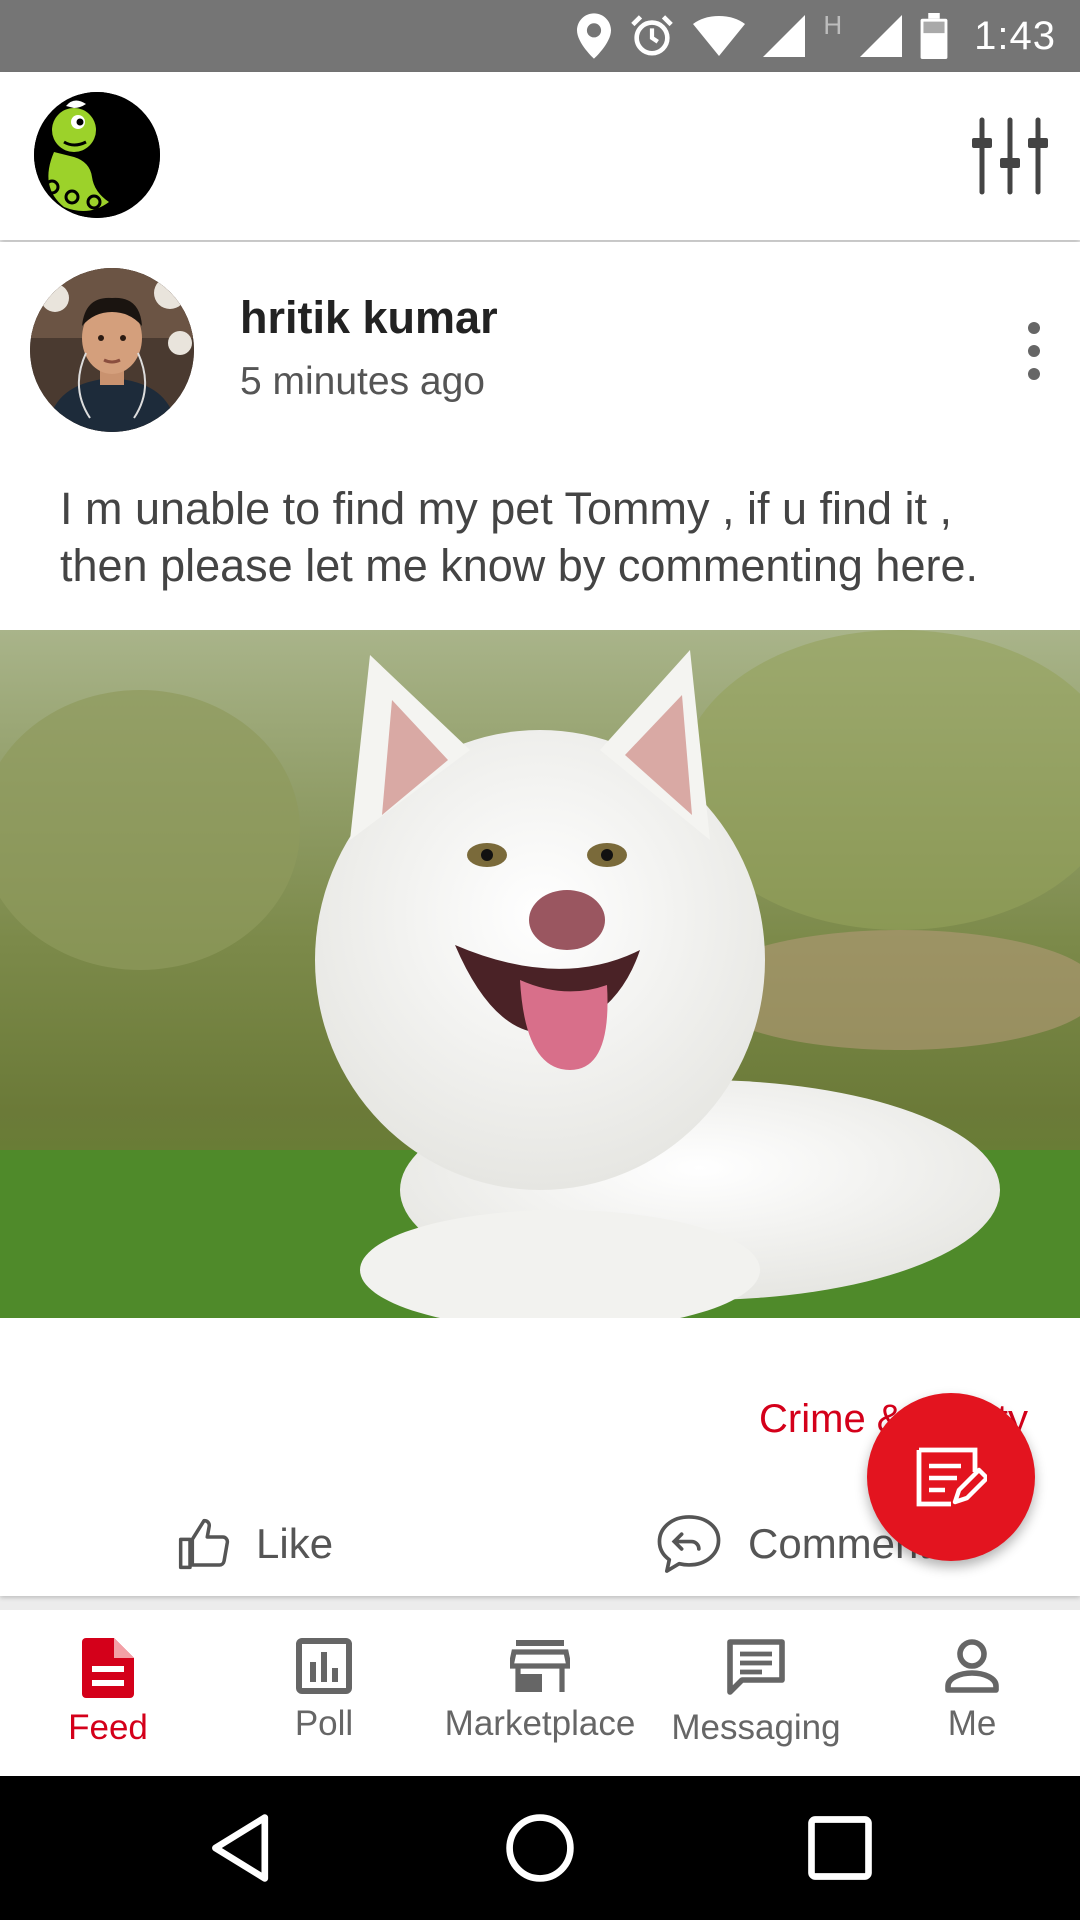  I want to click on store-icon, so click(540, 1666).